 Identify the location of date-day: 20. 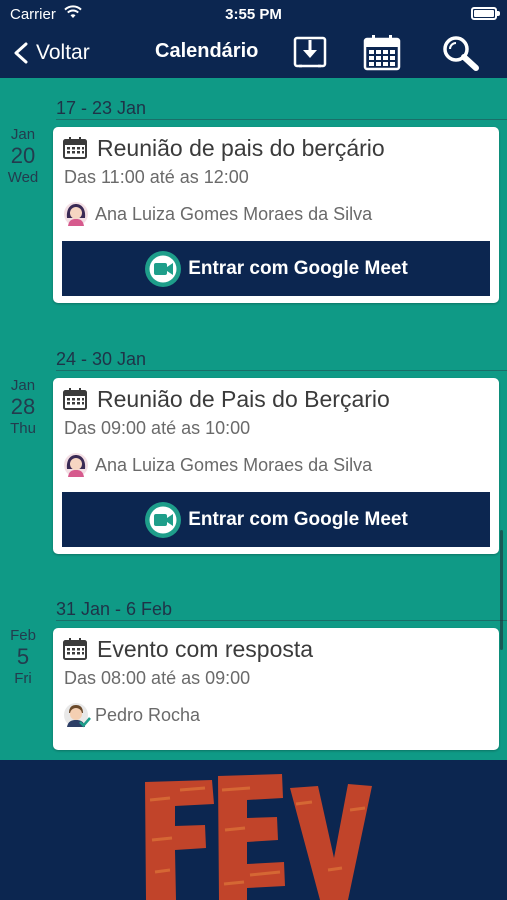
(23, 155).